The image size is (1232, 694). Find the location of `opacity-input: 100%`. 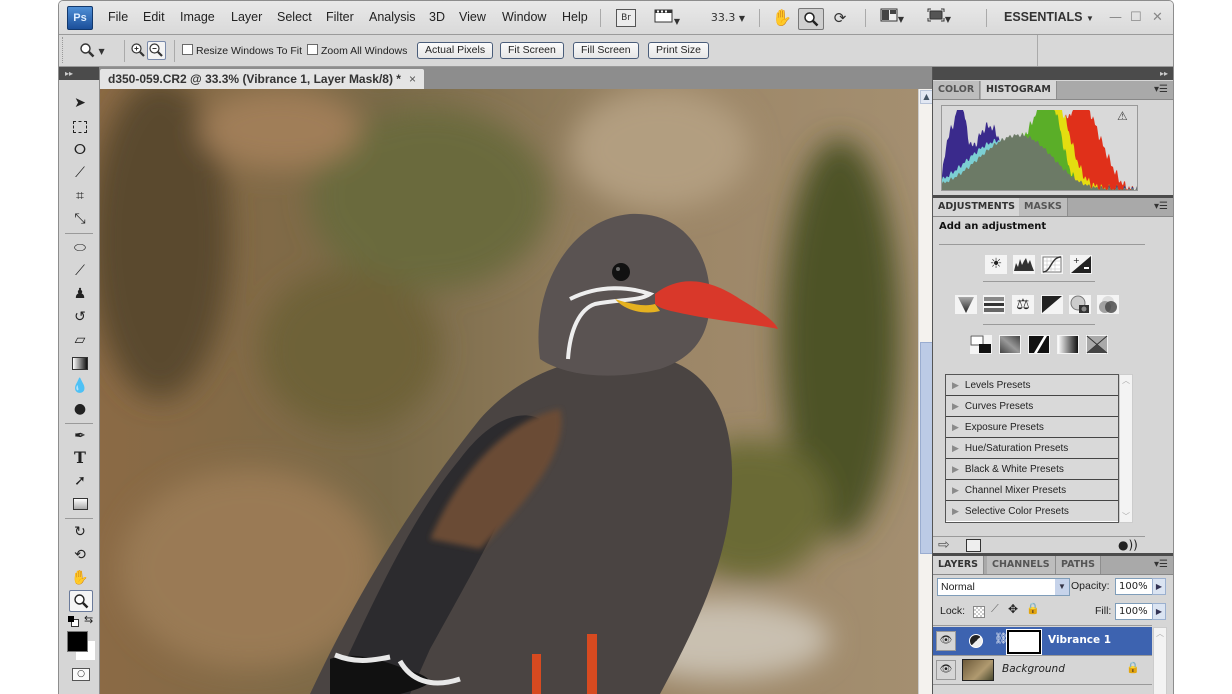

opacity-input: 100% is located at coordinates (1134, 586).